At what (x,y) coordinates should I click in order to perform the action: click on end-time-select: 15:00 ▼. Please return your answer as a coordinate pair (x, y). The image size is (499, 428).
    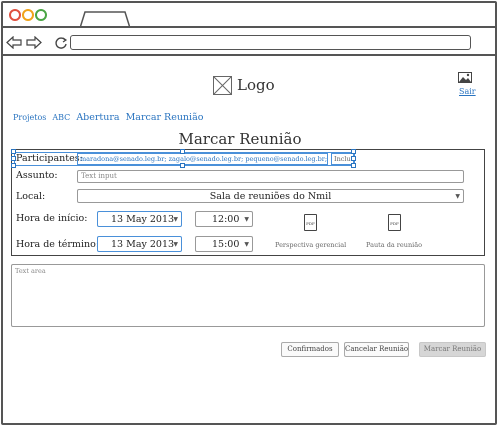
    Looking at the image, I should click on (224, 244).